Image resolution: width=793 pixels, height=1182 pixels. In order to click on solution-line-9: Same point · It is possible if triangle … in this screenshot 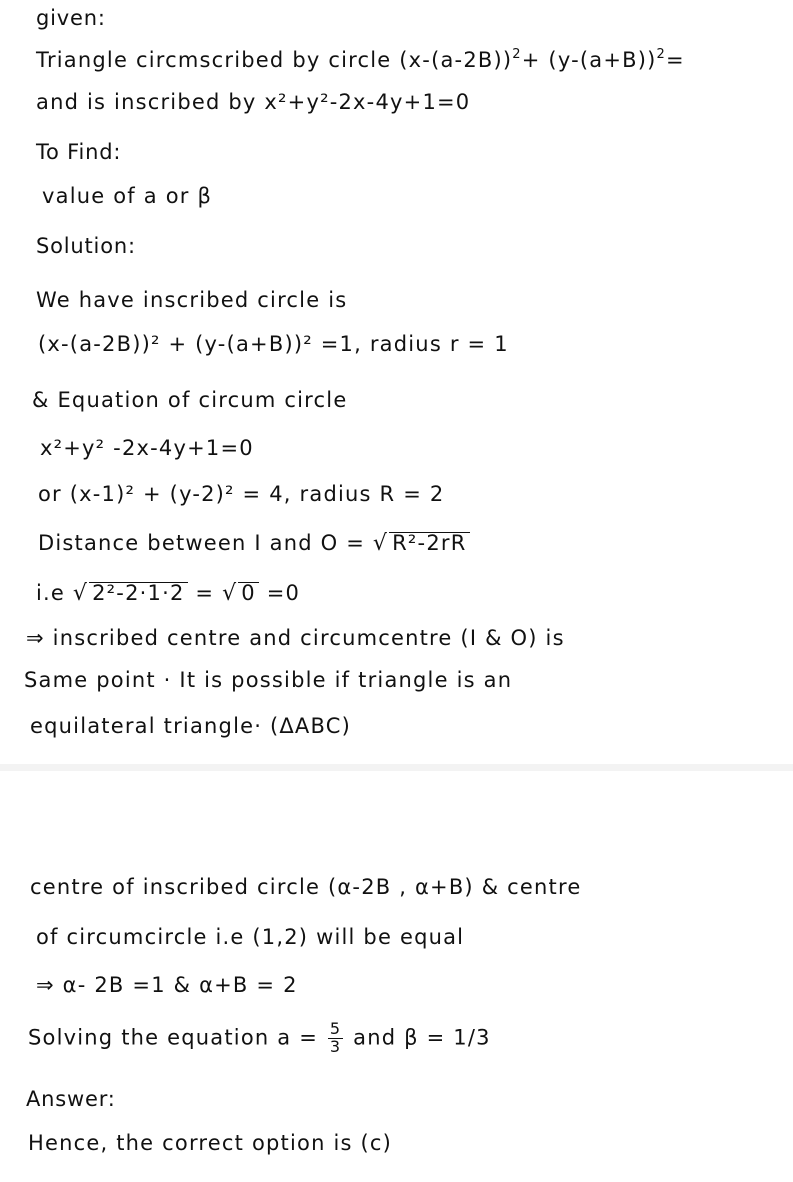, I will do `click(268, 680)`.